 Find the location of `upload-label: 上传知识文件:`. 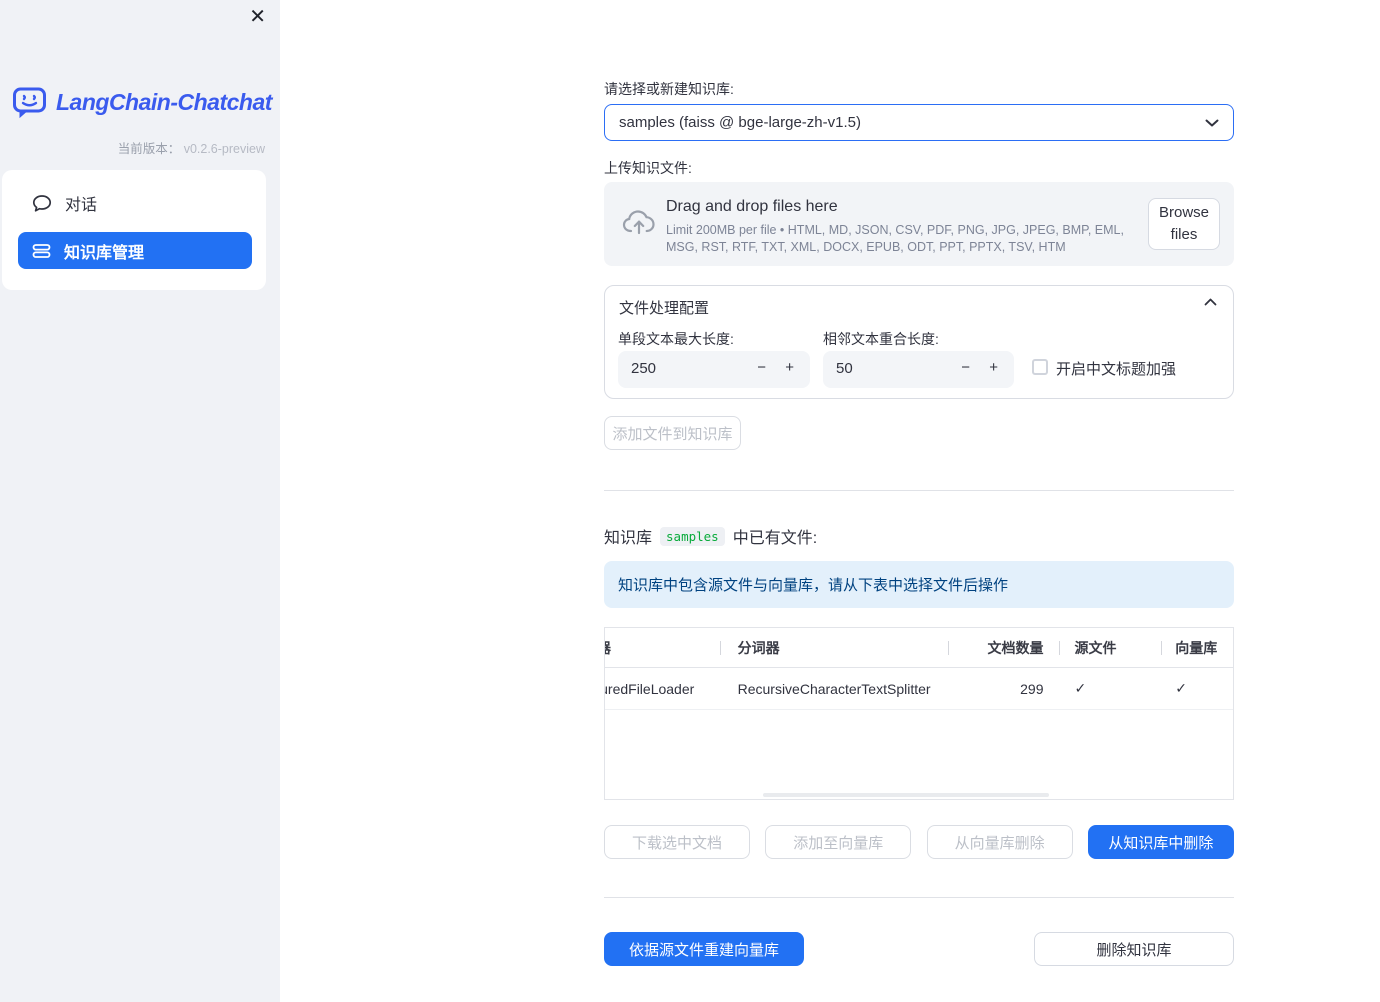

upload-label: 上传知识文件: is located at coordinates (648, 168).